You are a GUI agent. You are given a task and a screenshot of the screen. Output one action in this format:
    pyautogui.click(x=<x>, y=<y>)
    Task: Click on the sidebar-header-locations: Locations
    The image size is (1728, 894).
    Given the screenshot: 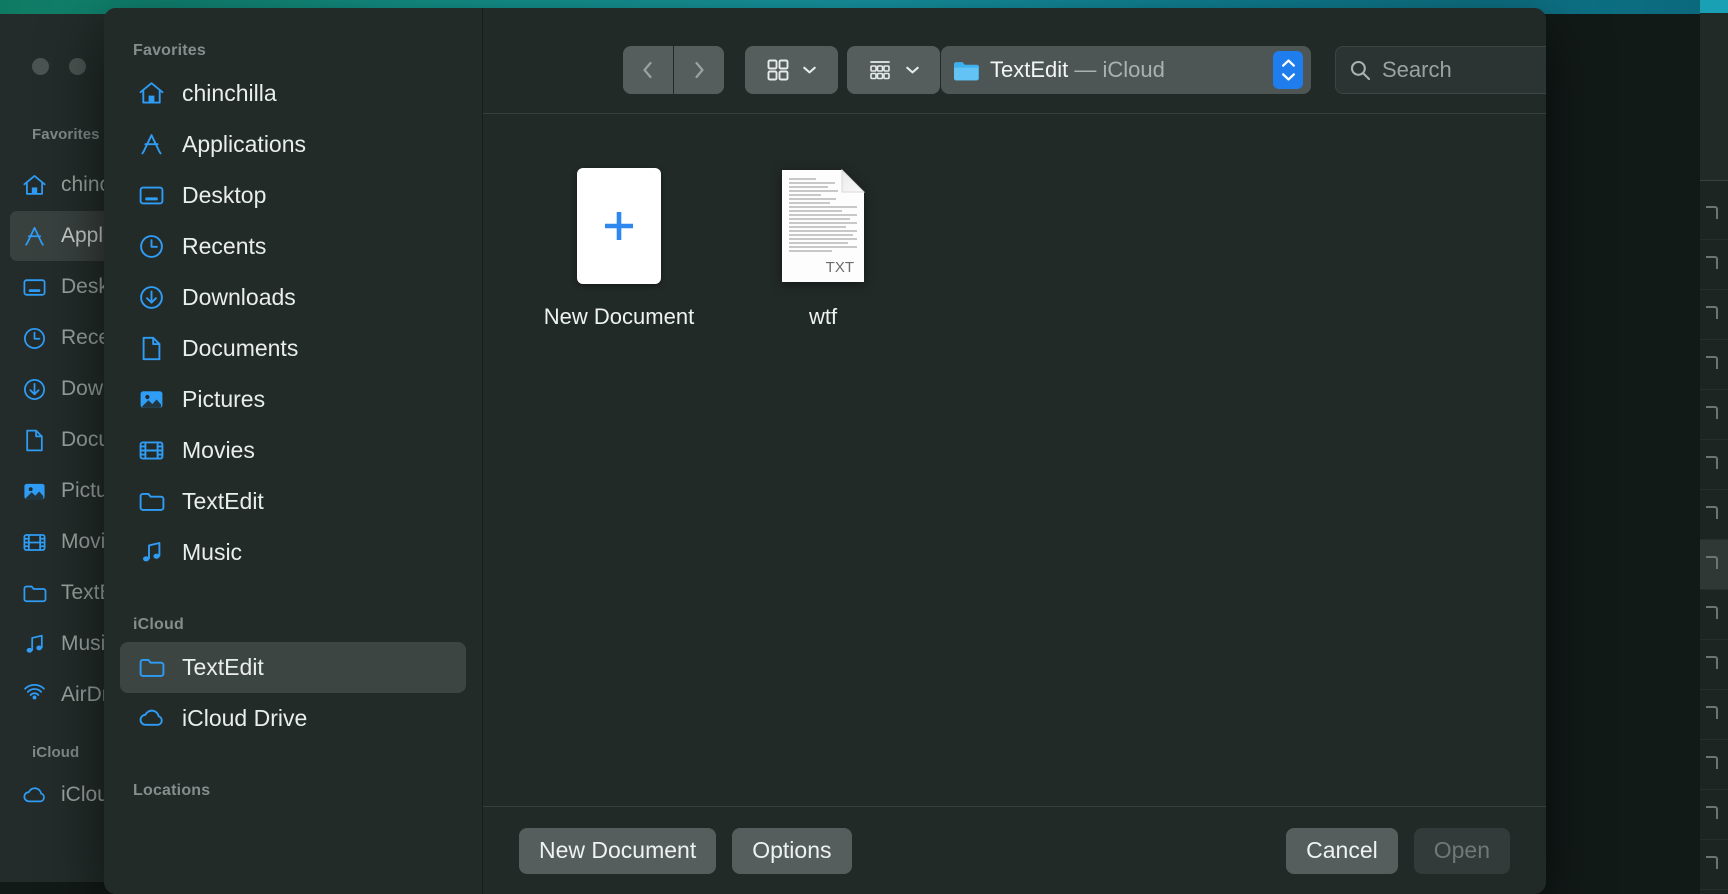 What is the action you would take?
    pyautogui.click(x=172, y=790)
    